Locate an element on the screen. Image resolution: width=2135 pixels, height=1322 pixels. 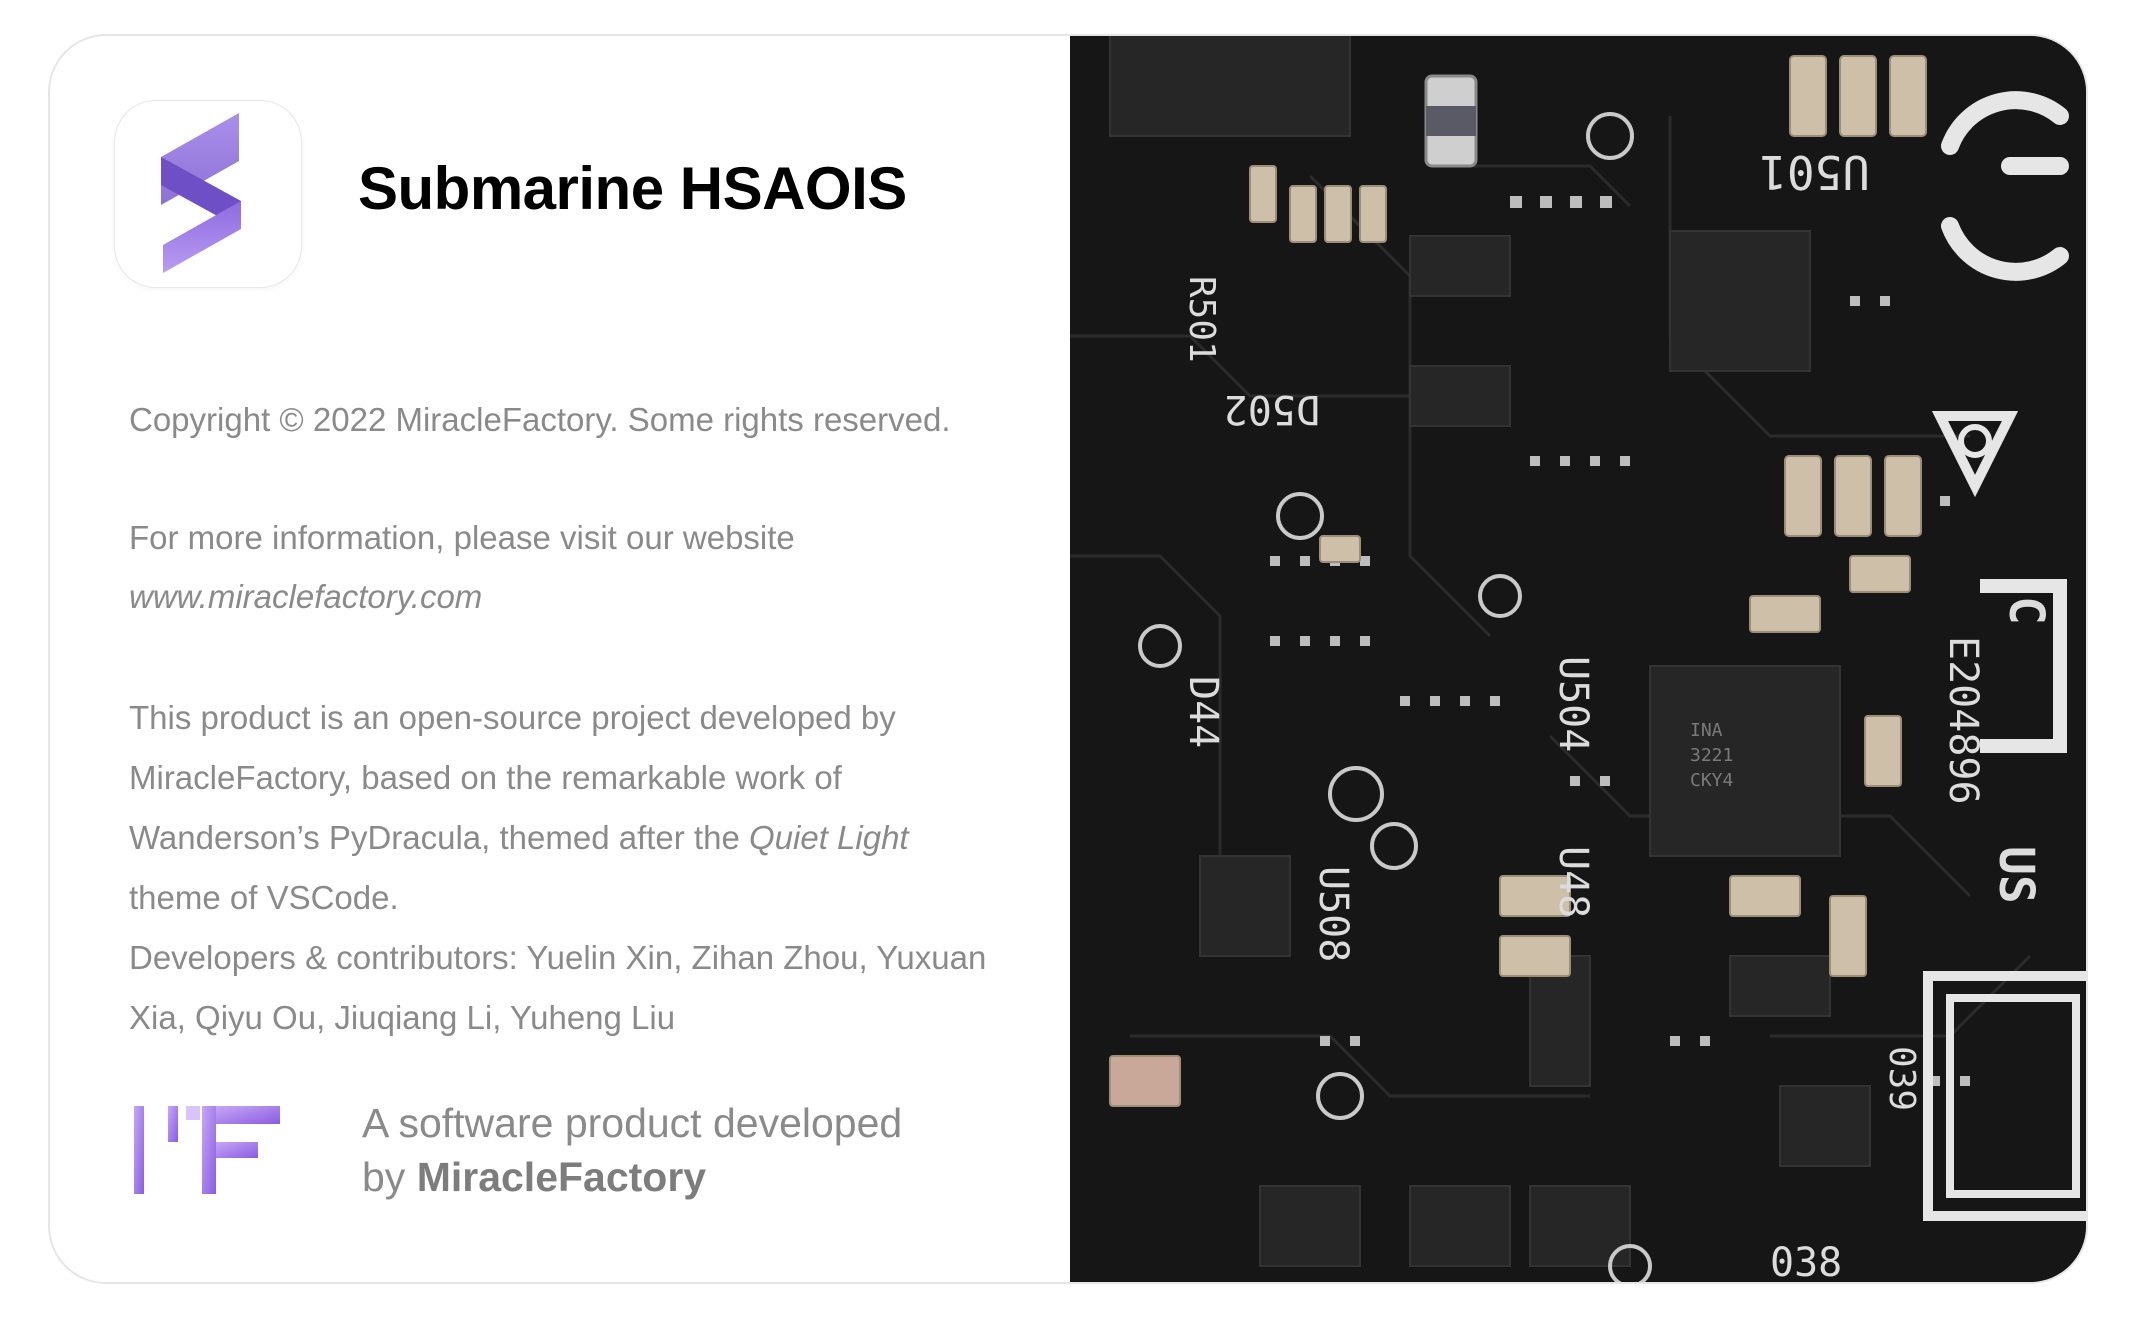
website-link: www.miraclefactory.com is located at coordinates (305, 597).